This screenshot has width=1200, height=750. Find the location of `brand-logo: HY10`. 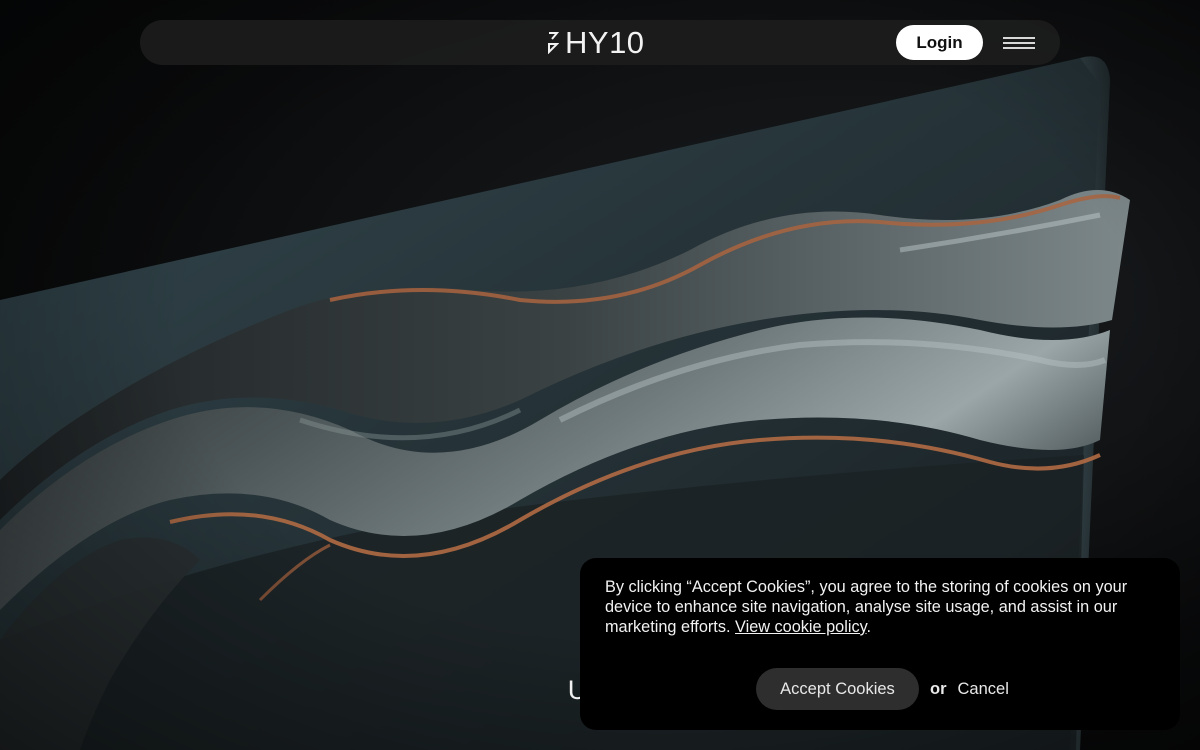

brand-logo: HY10 is located at coordinates (596, 42).